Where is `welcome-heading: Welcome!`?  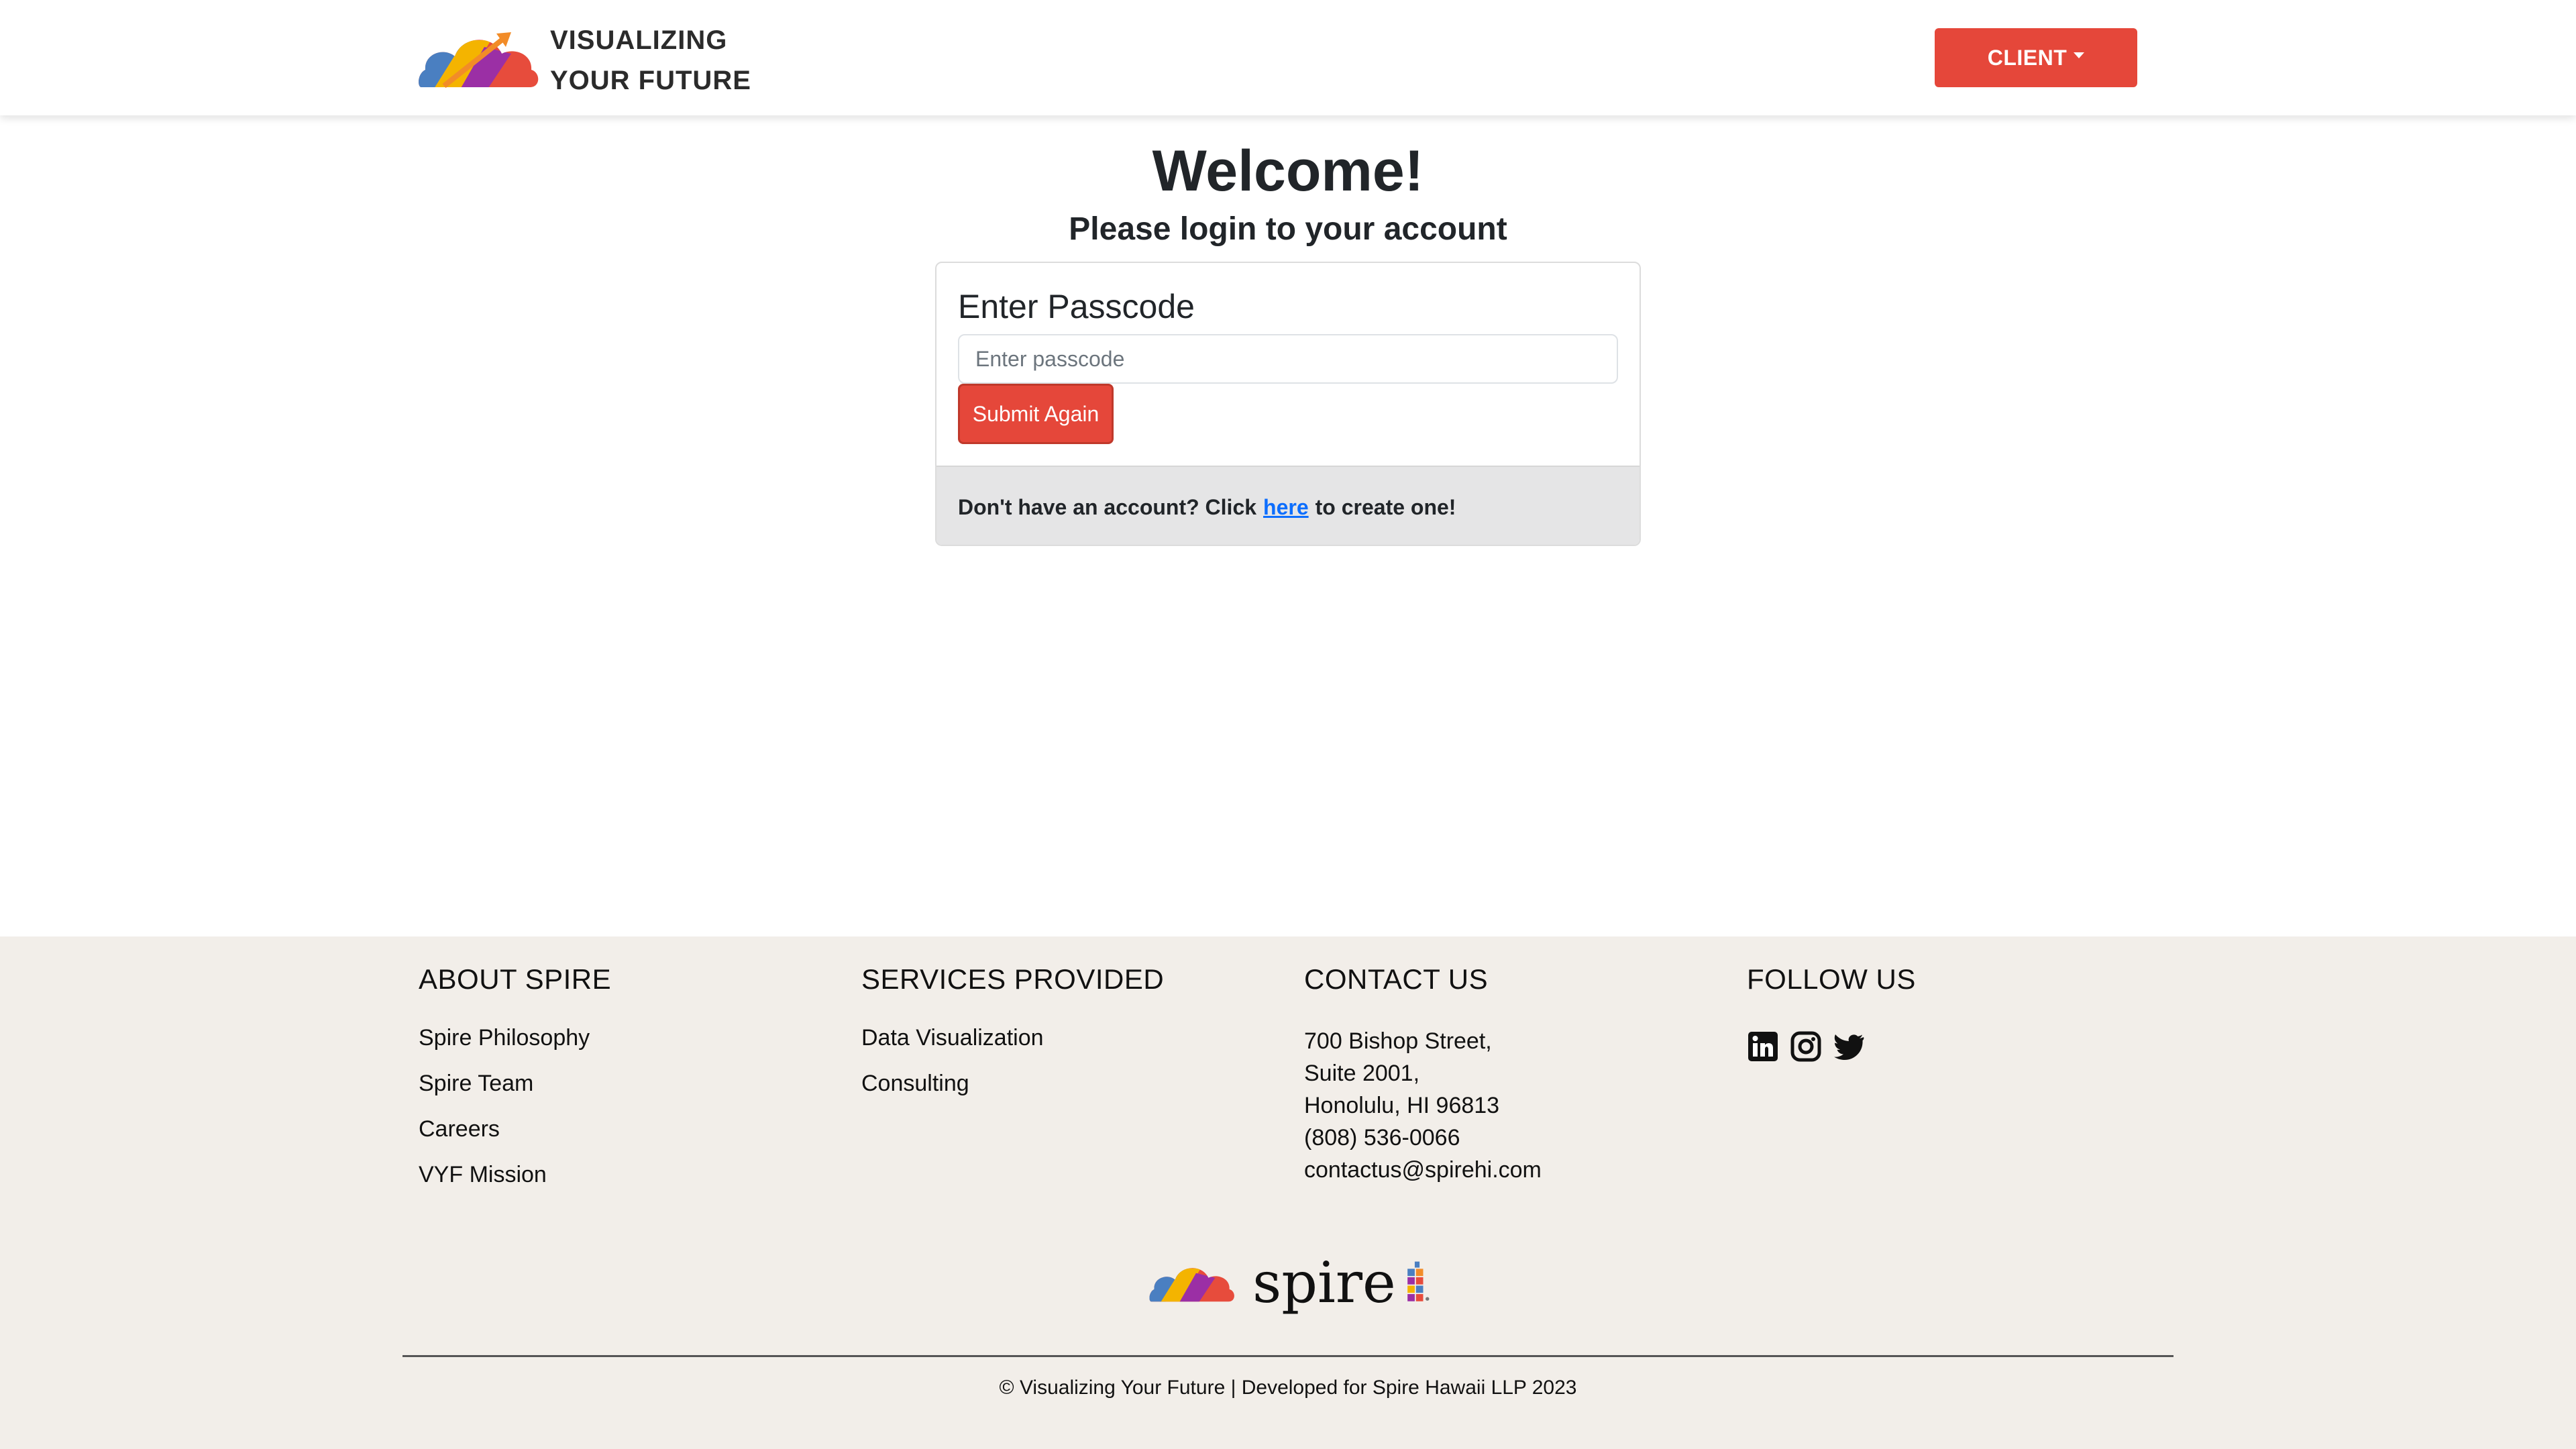
welcome-heading: Welcome! is located at coordinates (1288, 171).